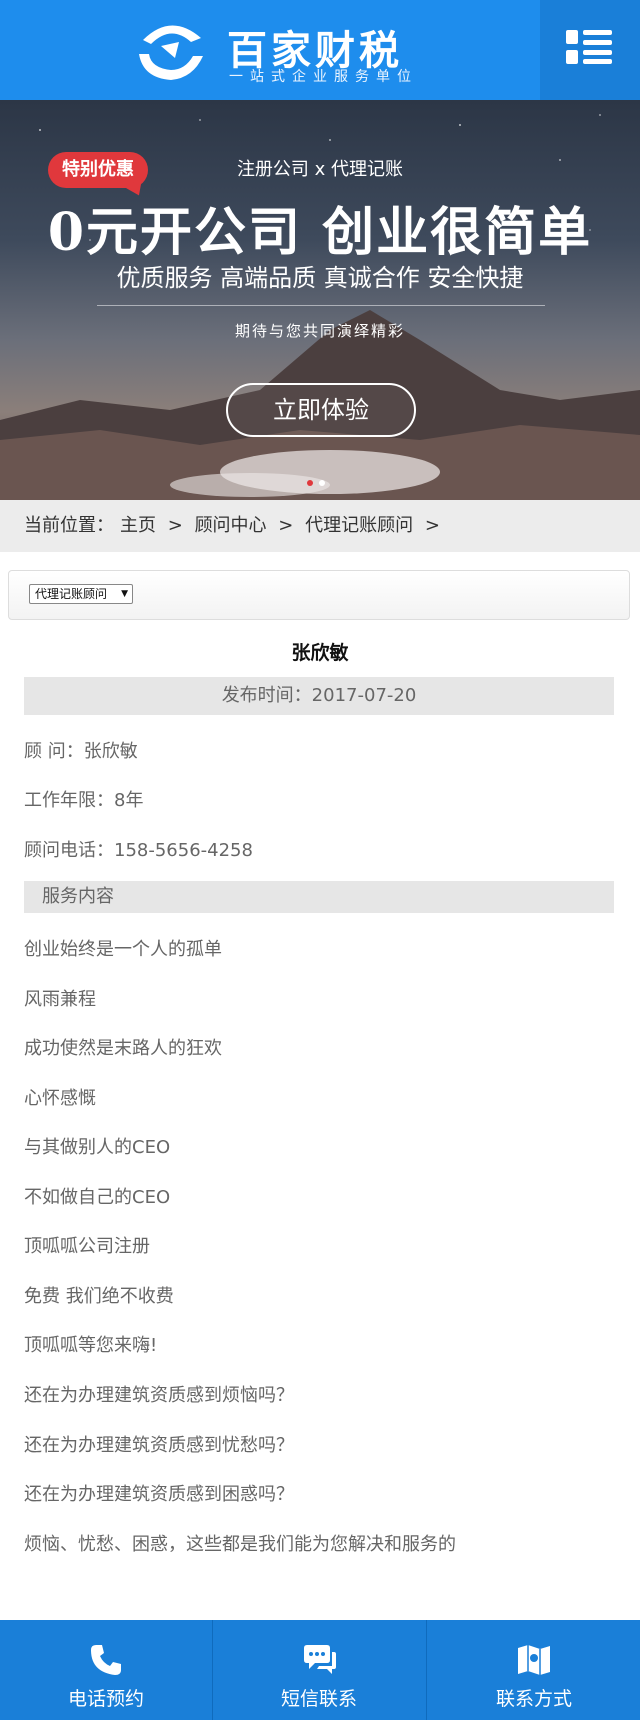 The height and width of the screenshot is (1720, 640). What do you see at coordinates (71, 594) in the screenshot?
I see `category-select-value: 代理记账顾问` at bounding box center [71, 594].